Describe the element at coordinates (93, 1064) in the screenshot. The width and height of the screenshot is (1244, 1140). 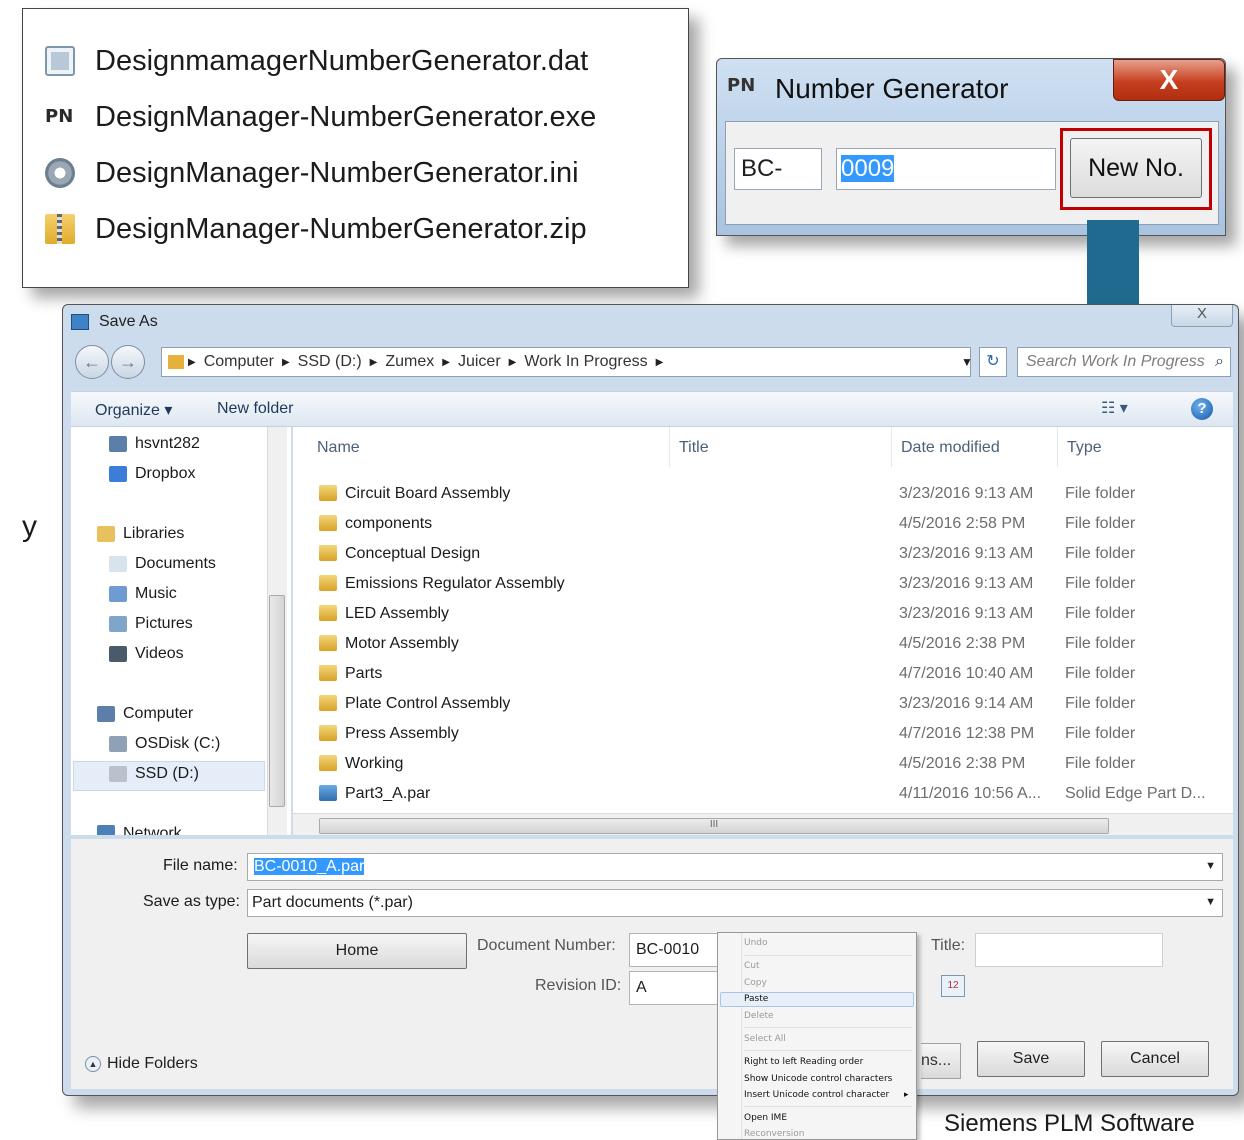
I see `chevron-up-icon: ▲` at that location.